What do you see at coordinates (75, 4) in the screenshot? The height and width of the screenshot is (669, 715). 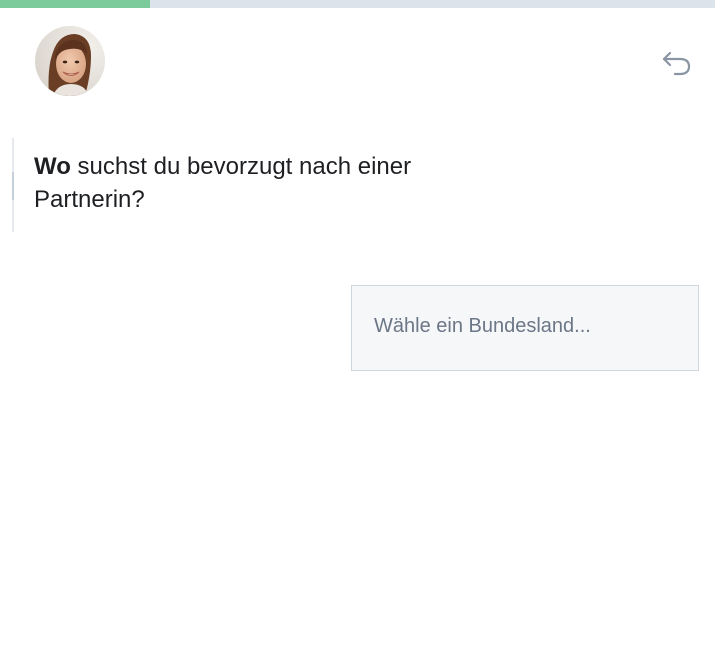 I see `progress-bar-fill` at bounding box center [75, 4].